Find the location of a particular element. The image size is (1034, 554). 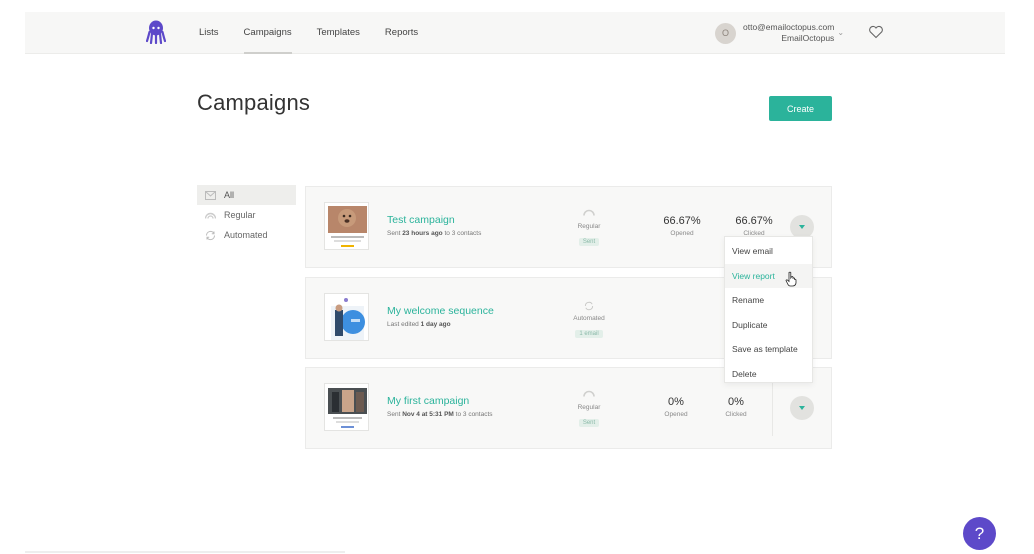

menu-item-save-as-template: Save as template is located at coordinates (768, 349).